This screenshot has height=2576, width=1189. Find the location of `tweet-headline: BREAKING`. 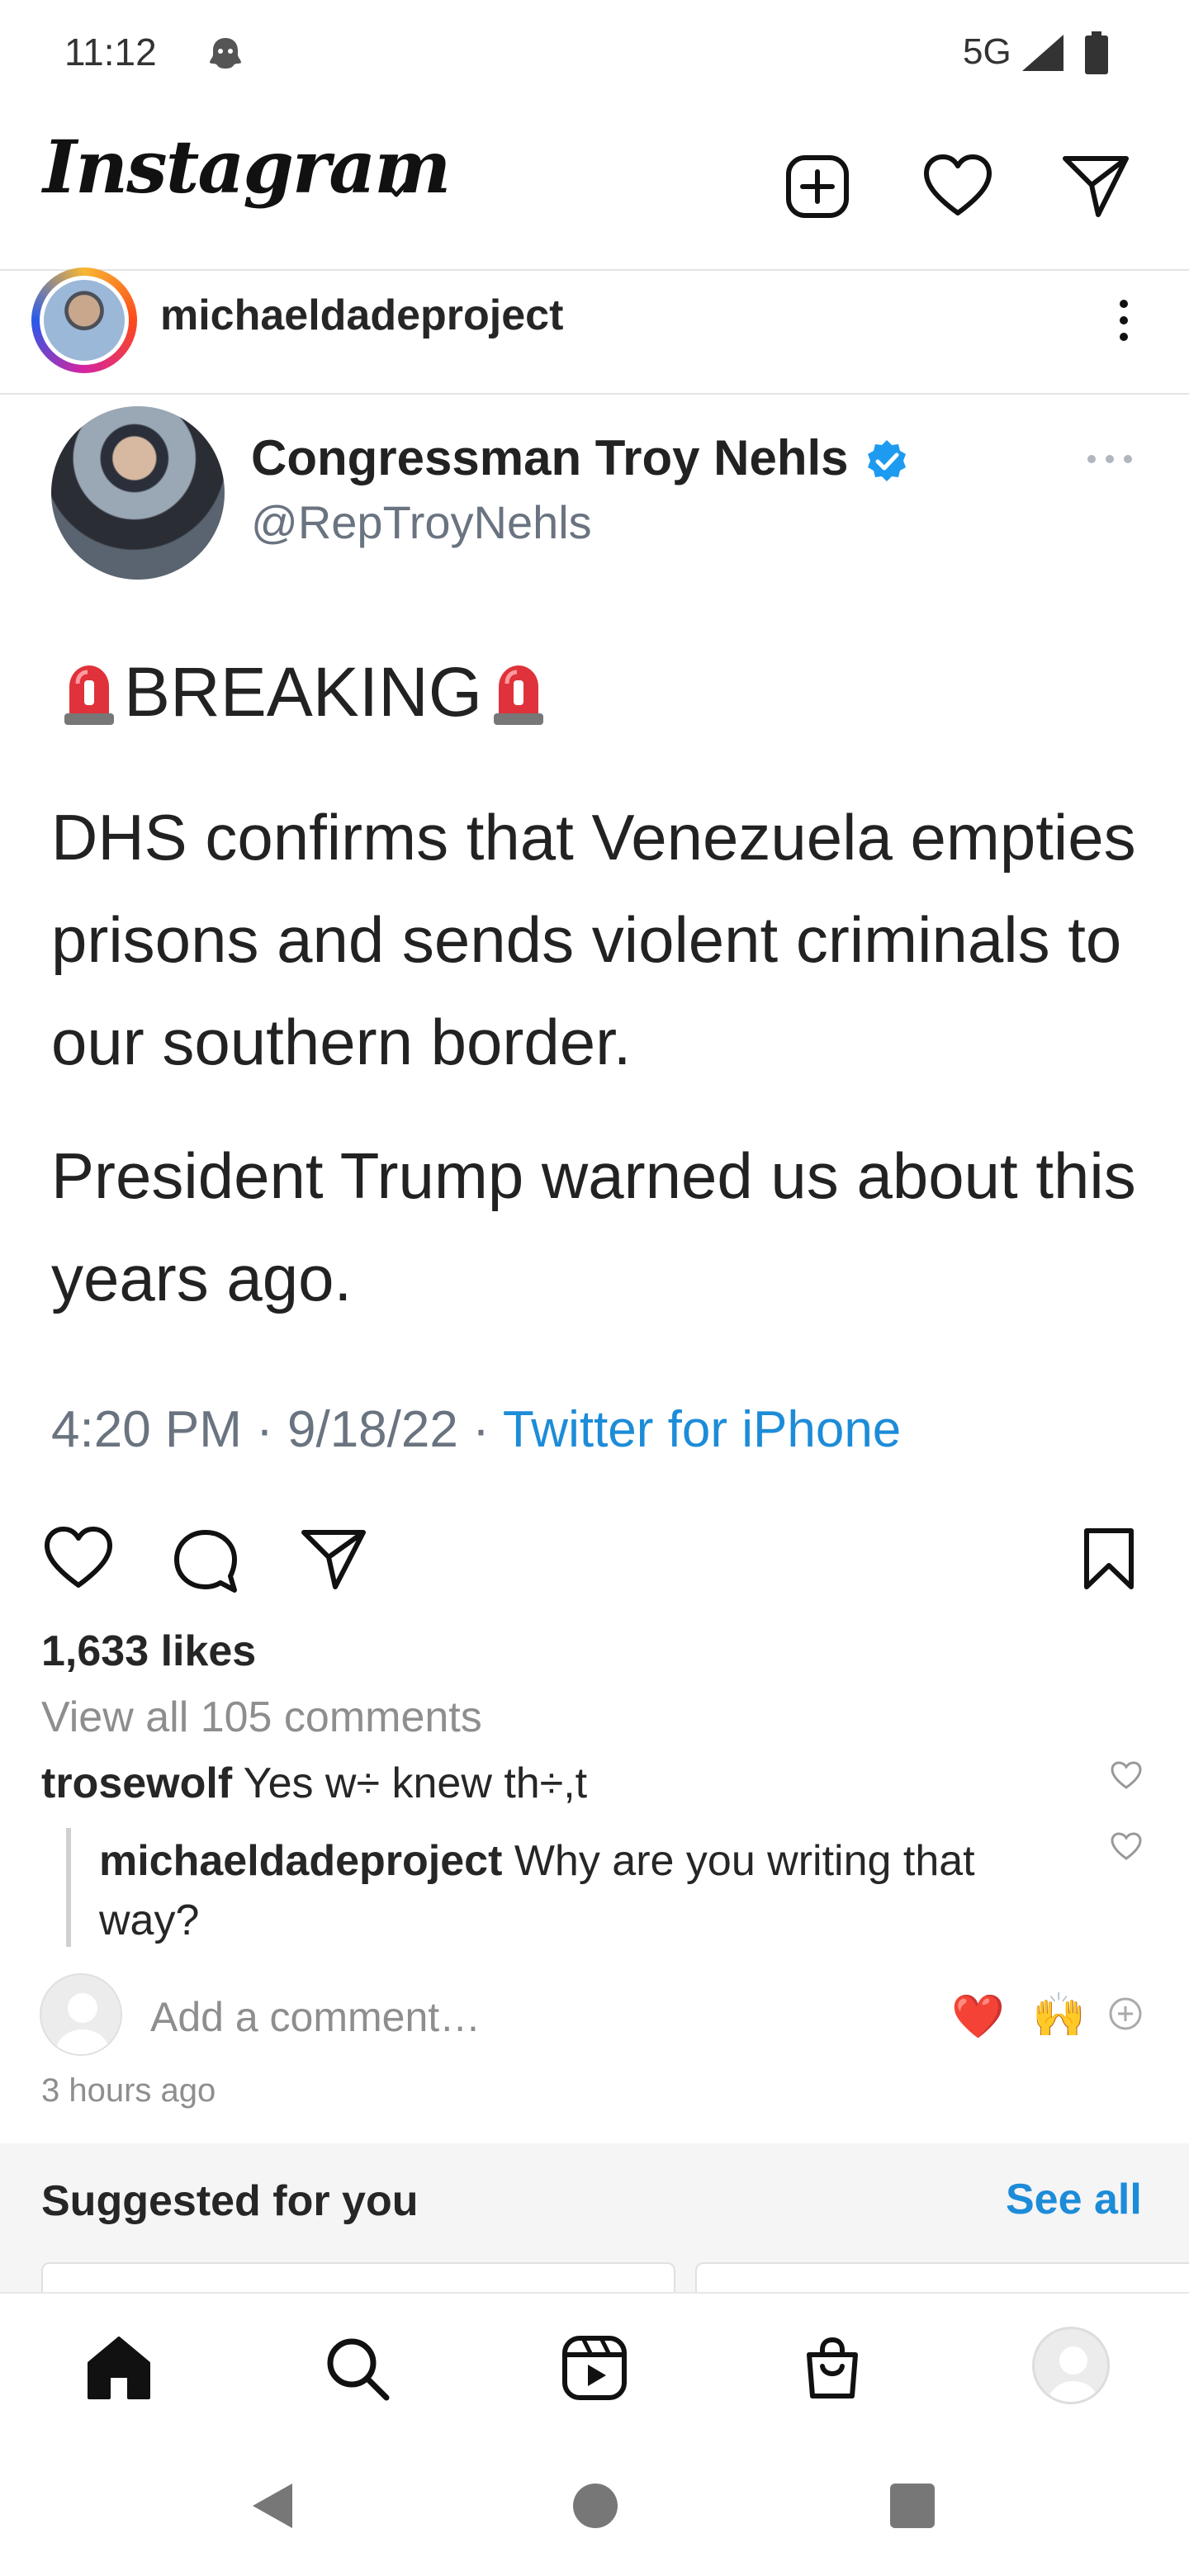

tweet-headline: BREAKING is located at coordinates (303, 692).